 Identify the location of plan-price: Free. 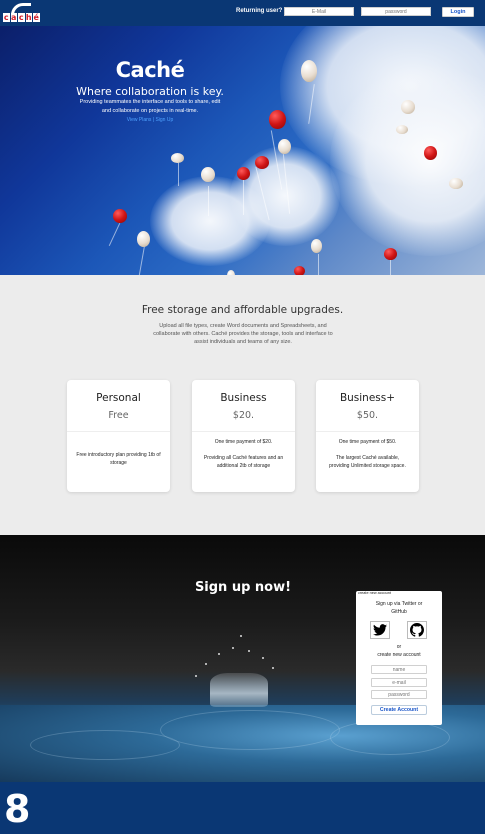
(118, 415).